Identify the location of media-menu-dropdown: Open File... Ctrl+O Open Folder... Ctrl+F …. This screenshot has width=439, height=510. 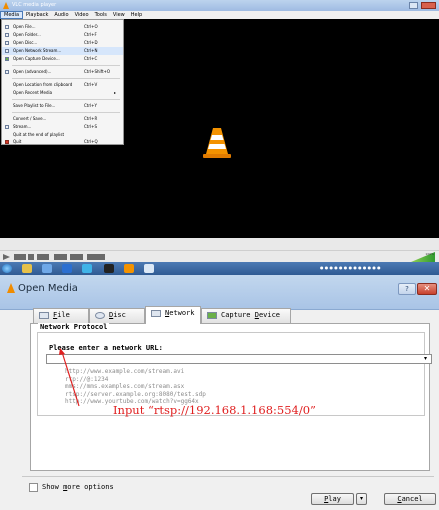
(62, 82).